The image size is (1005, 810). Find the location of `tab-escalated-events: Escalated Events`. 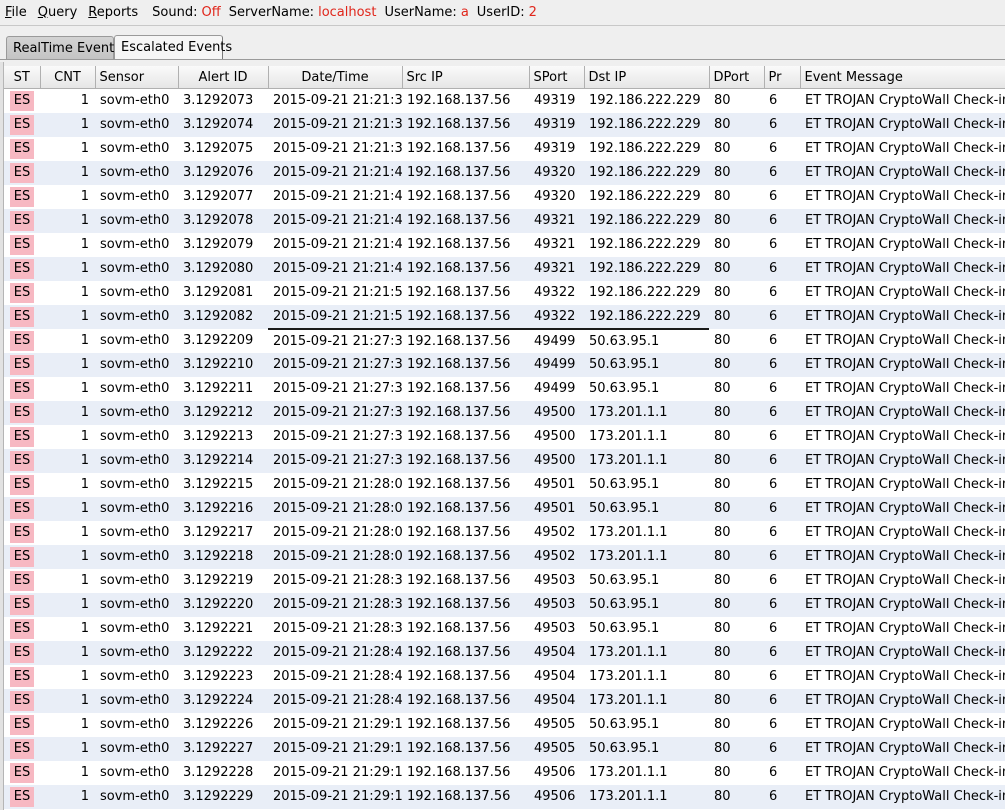

tab-escalated-events: Escalated Events is located at coordinates (173, 47).